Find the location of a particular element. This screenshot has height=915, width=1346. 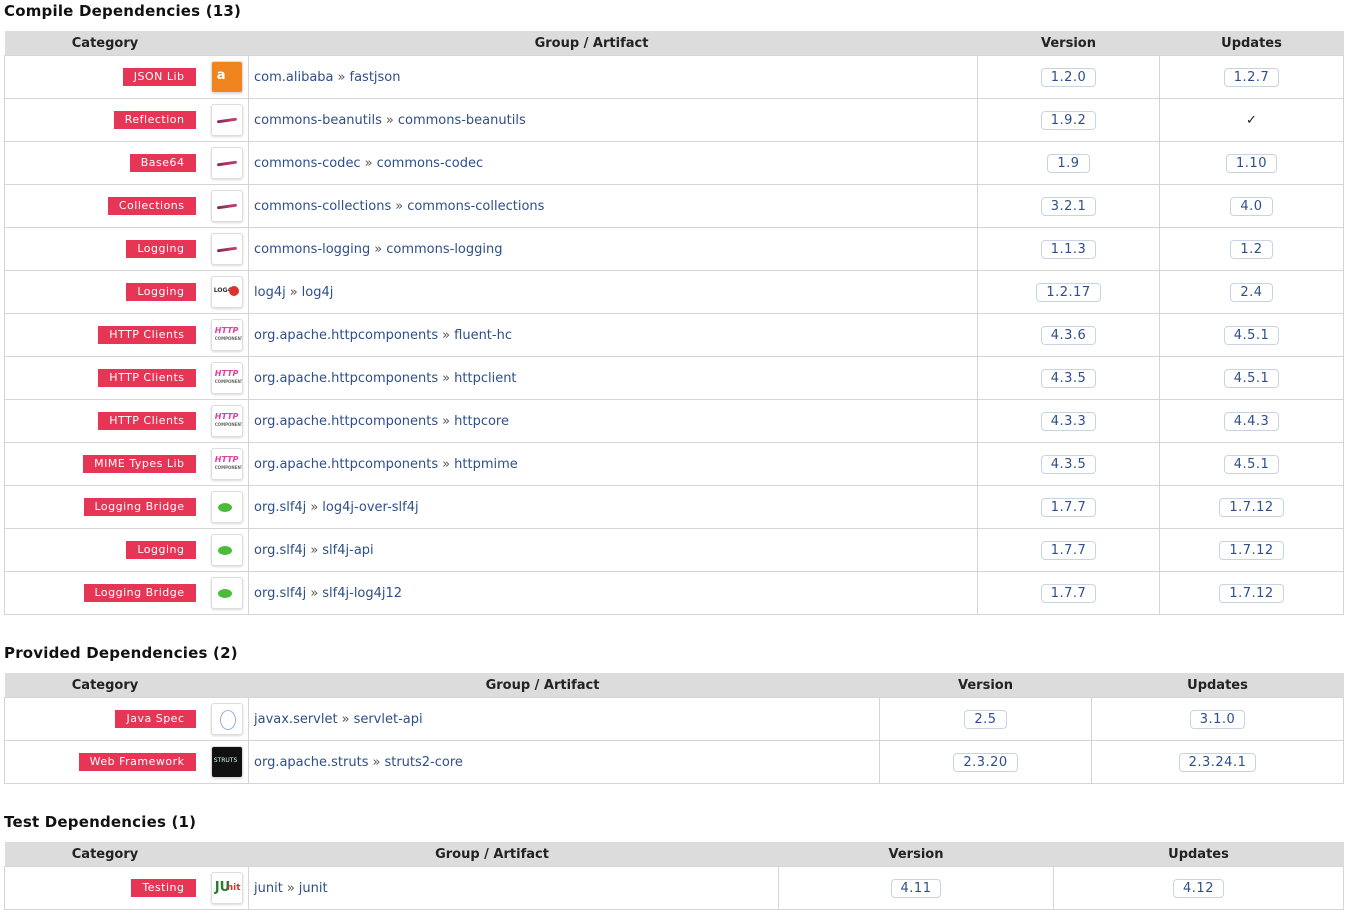

update-version-badge: 4.4.3 is located at coordinates (1251, 421).